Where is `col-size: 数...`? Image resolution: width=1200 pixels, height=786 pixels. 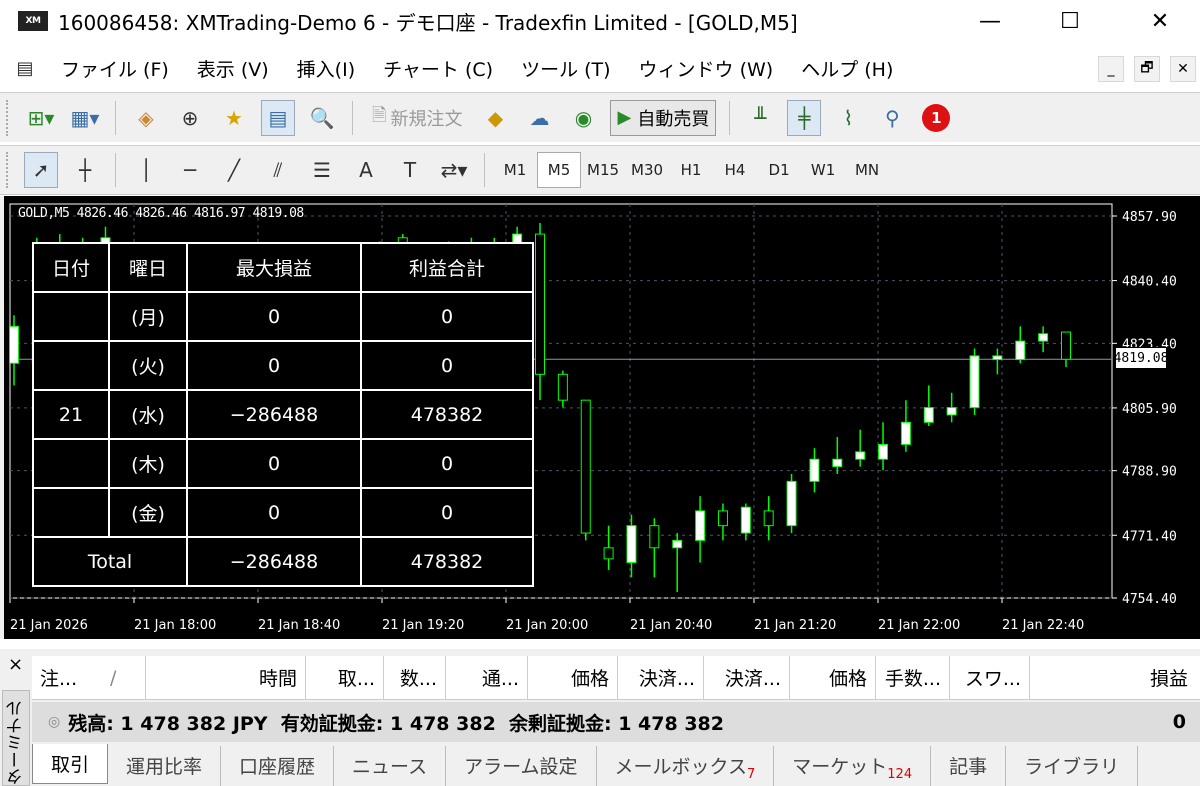 col-size: 数... is located at coordinates (415, 677).